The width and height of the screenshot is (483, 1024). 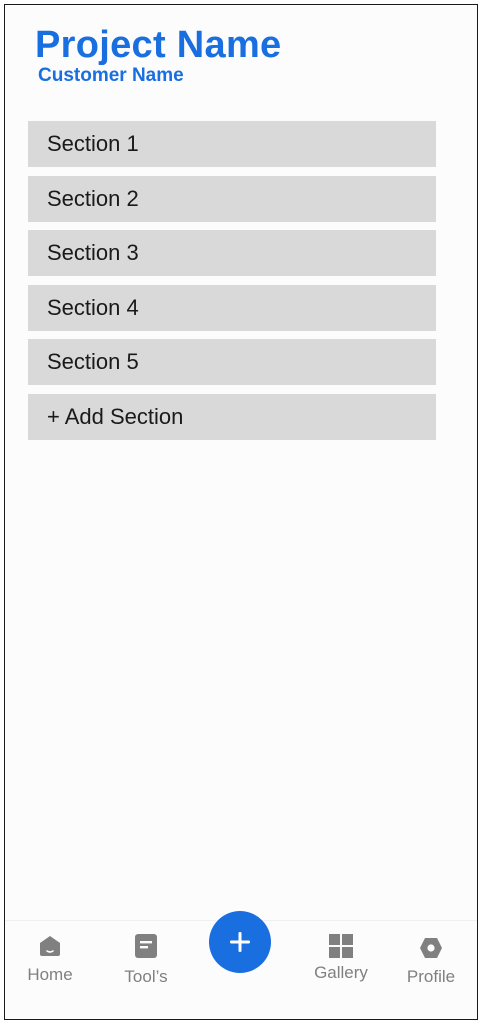 What do you see at coordinates (232, 416) in the screenshot?
I see `add-section-button: + Add Section` at bounding box center [232, 416].